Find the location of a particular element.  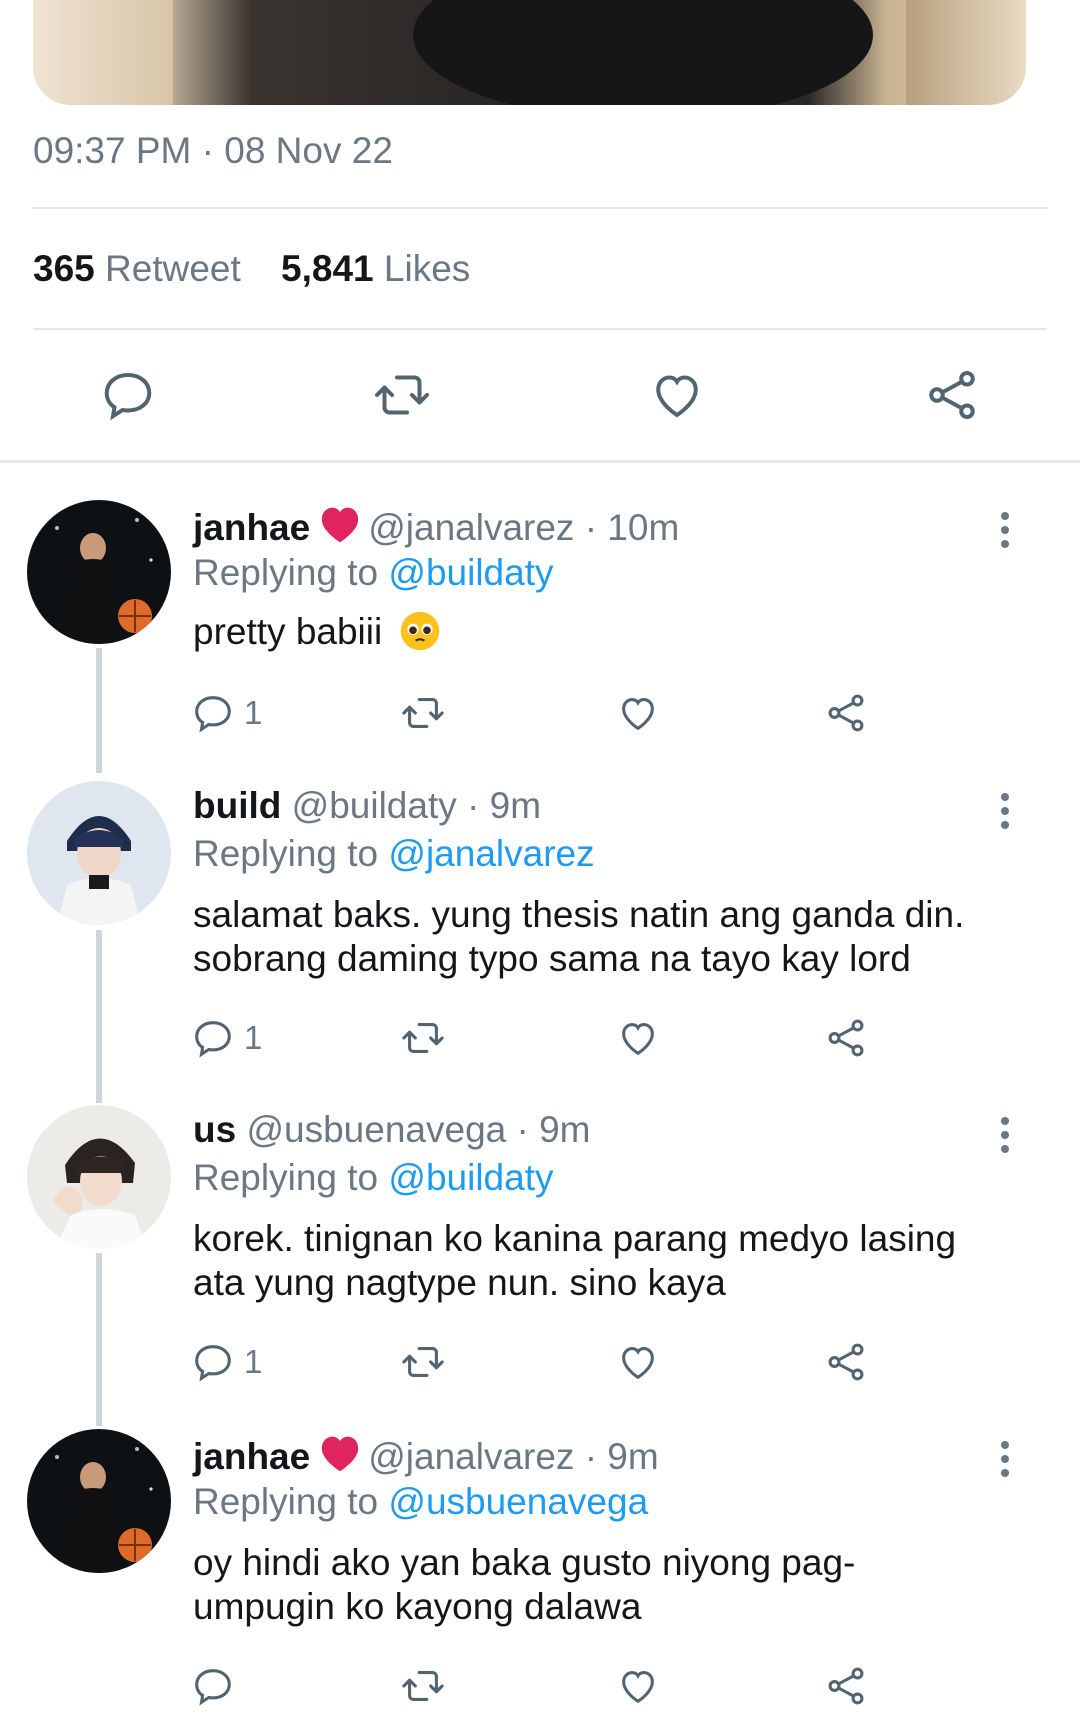

reply-button is located at coordinates (217, 1686).